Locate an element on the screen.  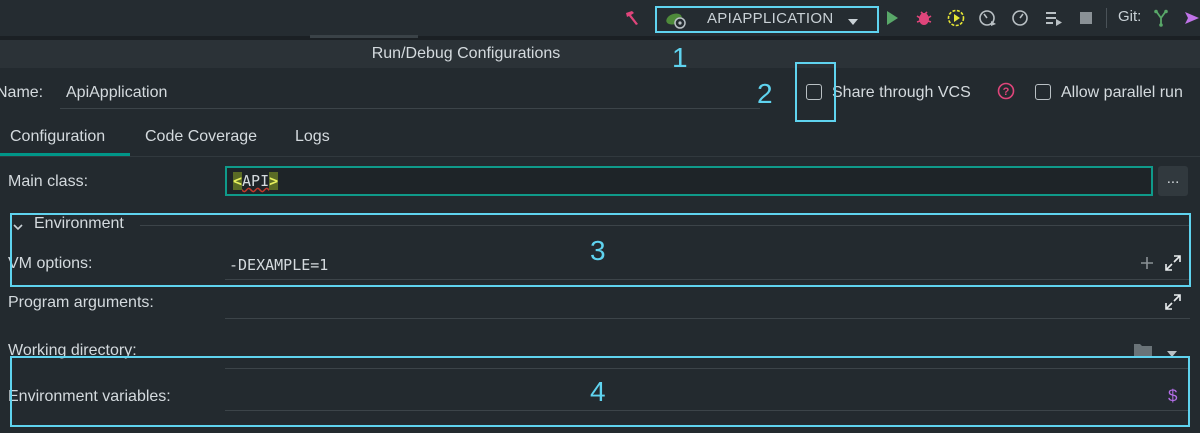
build-hammer-icon is located at coordinates (632, 18).